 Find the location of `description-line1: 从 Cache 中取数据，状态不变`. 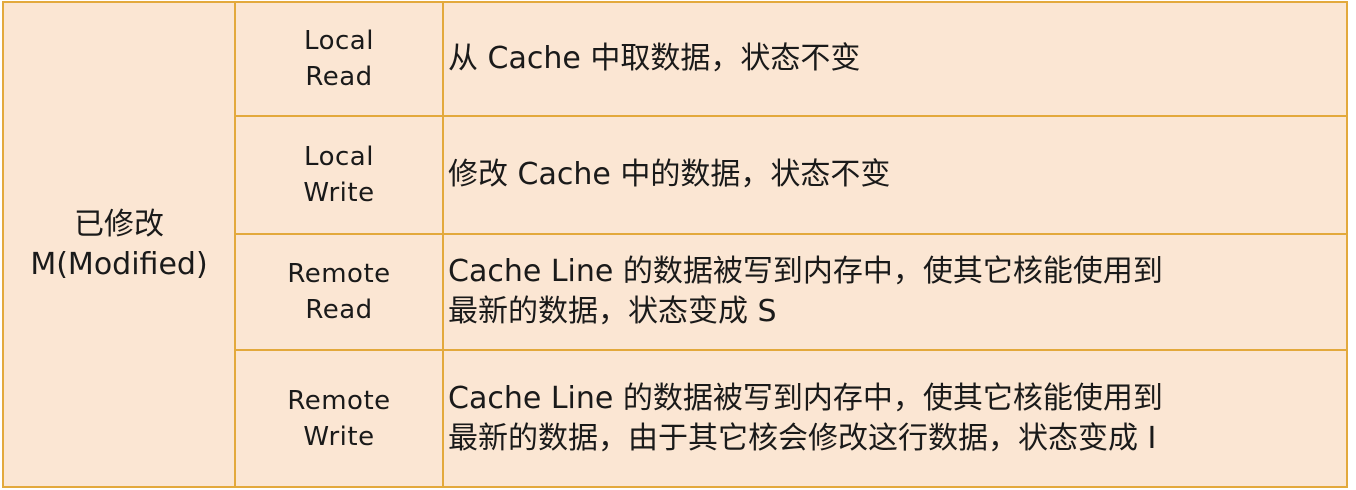

description-line1: 从 Cache 中取数据，状态不变 is located at coordinates (654, 58).